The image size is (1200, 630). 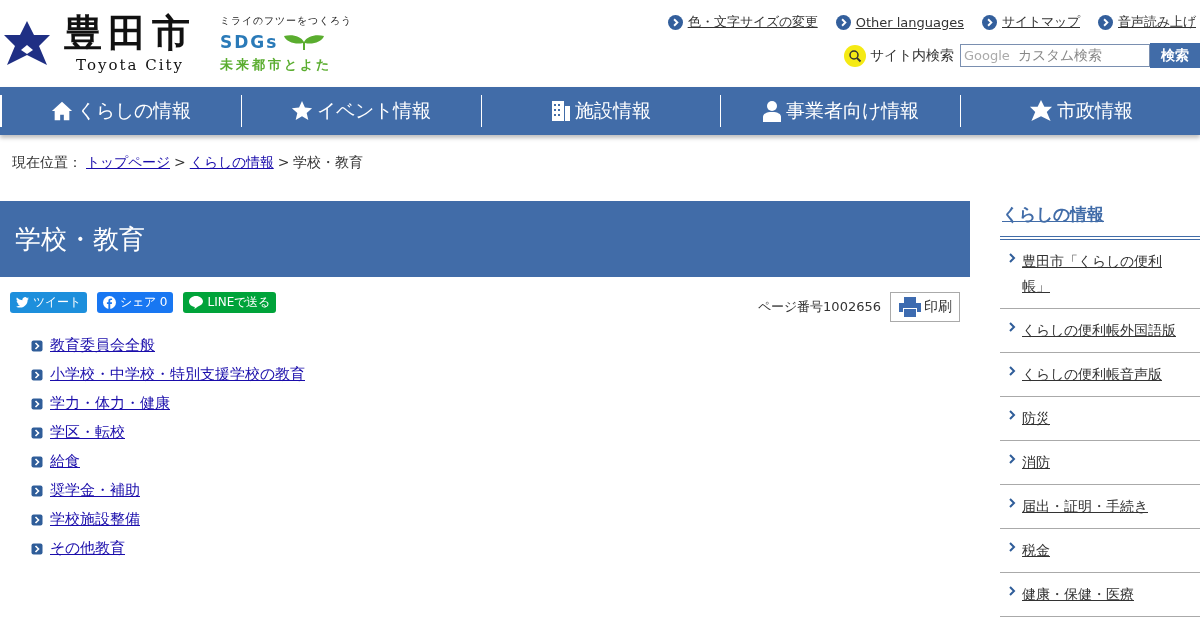 I want to click on nav-tab: くらしの情報, so click(x=120, y=111).